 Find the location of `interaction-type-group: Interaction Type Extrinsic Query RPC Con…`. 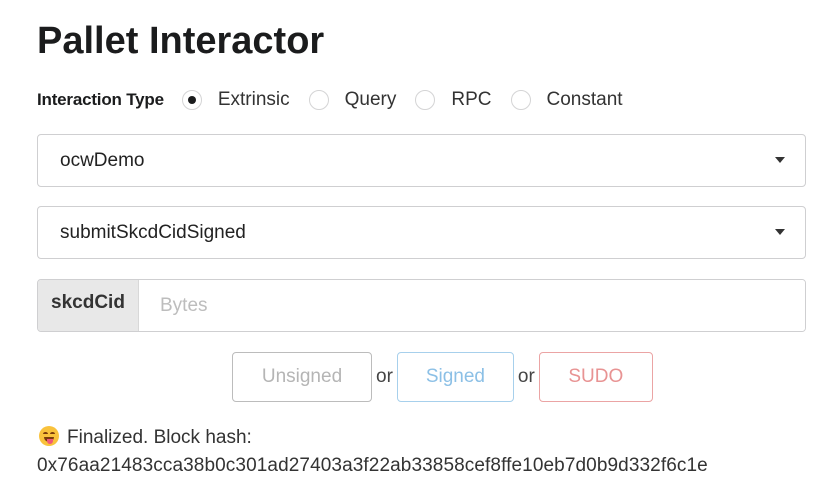

interaction-type-group: Interaction Type Extrinsic Query RPC Con… is located at coordinates (339, 100).